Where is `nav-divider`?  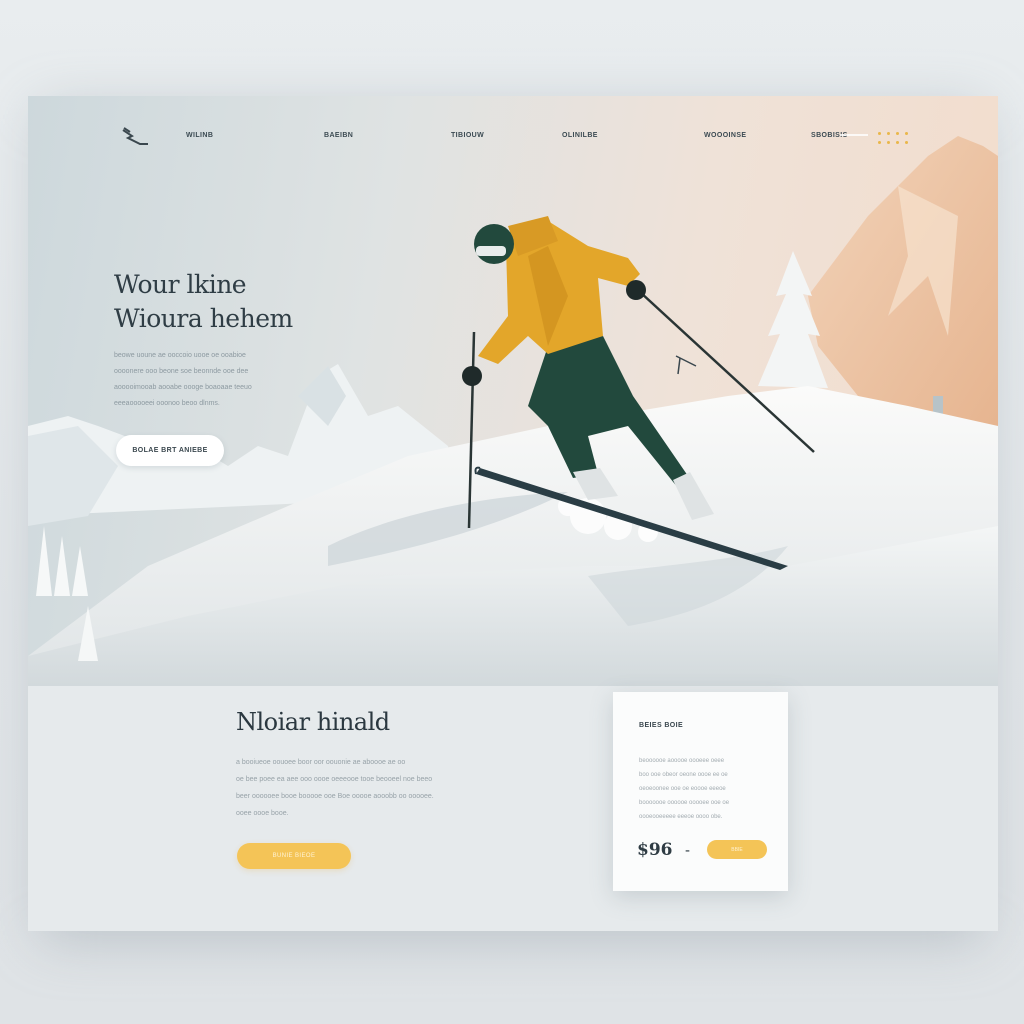 nav-divider is located at coordinates (854, 135).